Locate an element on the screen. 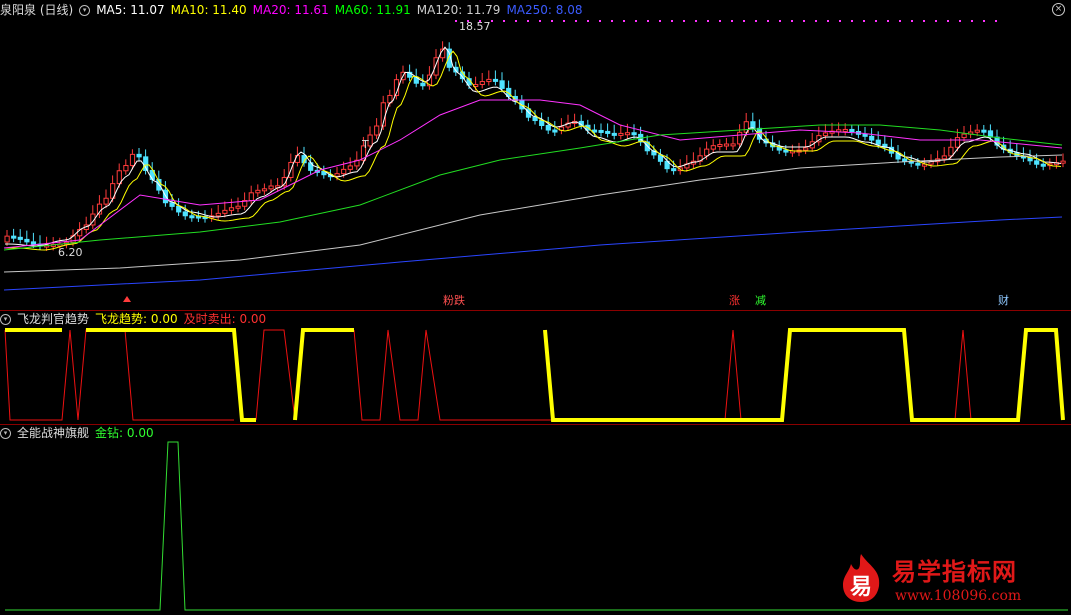 The height and width of the screenshot is (615, 1071). panel3-header: ▾ 全能战神旗舰 金钻: 0.00 is located at coordinates (80, 433).